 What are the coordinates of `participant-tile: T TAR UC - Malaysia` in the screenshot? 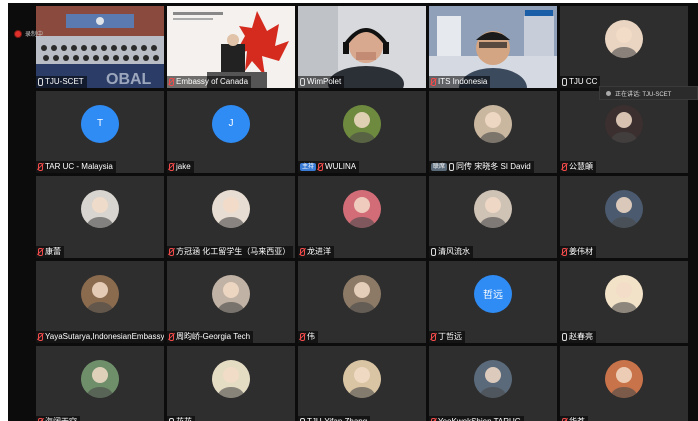 It's located at (100, 132).